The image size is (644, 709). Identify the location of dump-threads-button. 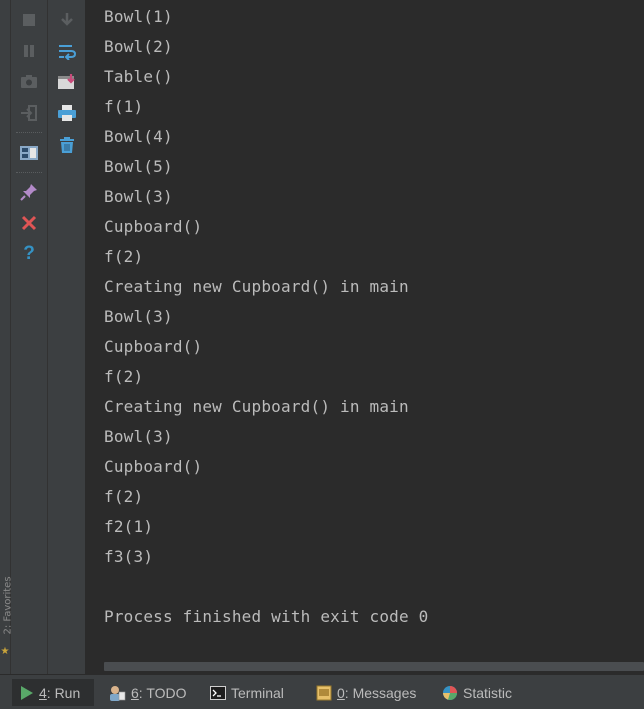
(29, 82).